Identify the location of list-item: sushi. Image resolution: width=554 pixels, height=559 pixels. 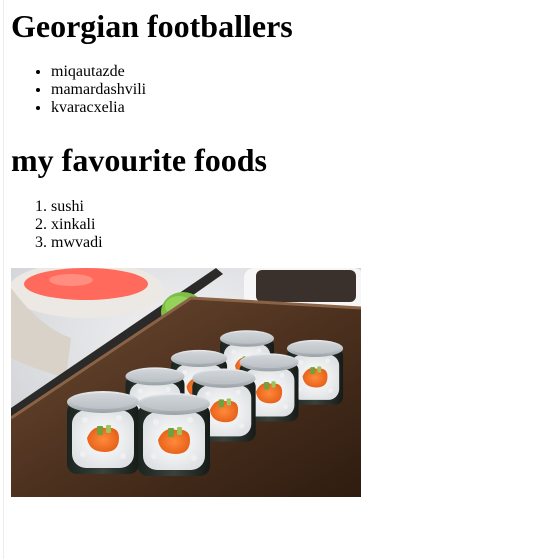
(77, 207).